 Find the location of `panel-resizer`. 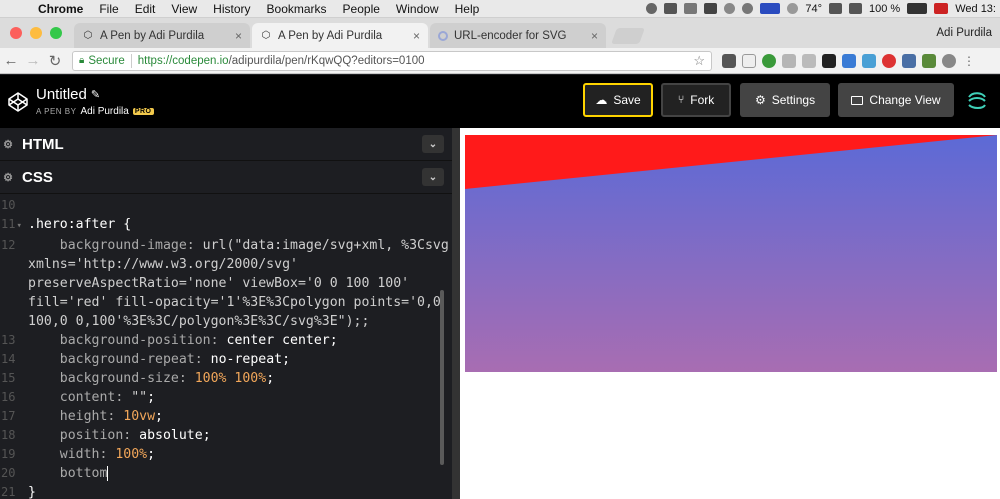

panel-resizer is located at coordinates (456, 313).